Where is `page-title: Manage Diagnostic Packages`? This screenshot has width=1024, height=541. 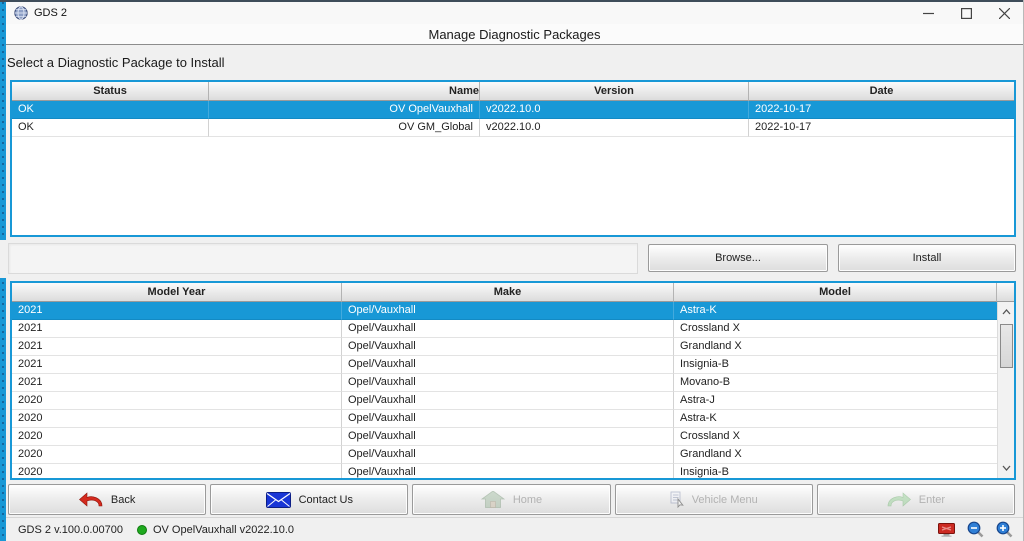 page-title: Manage Diagnostic Packages is located at coordinates (514, 34).